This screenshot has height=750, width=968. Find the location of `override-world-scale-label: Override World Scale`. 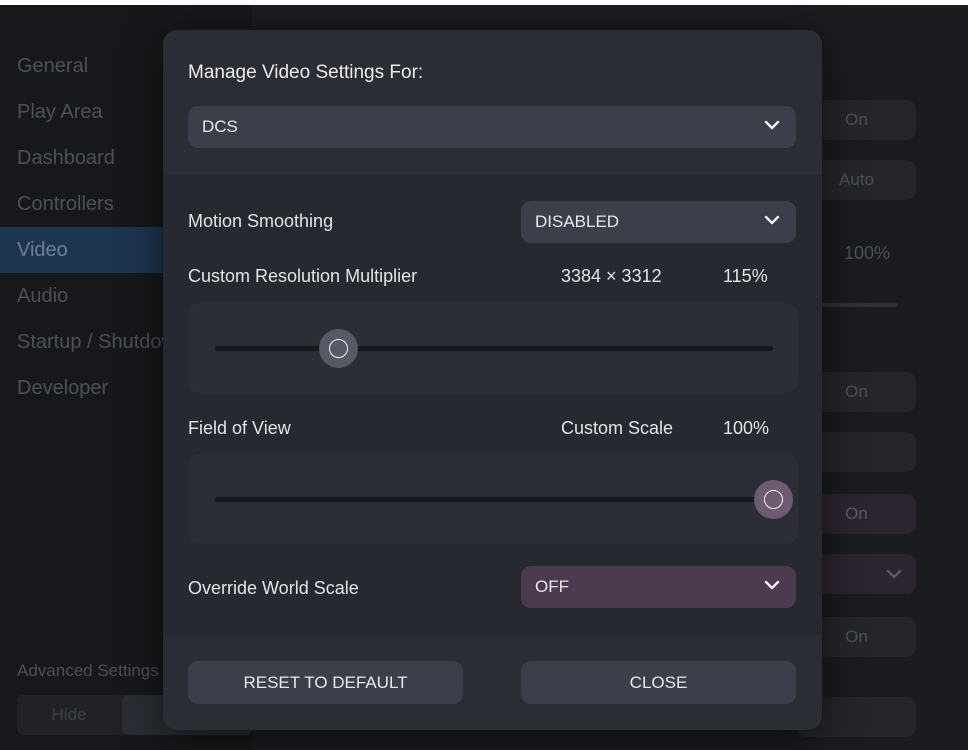

override-world-scale-label: Override World Scale is located at coordinates (273, 588).